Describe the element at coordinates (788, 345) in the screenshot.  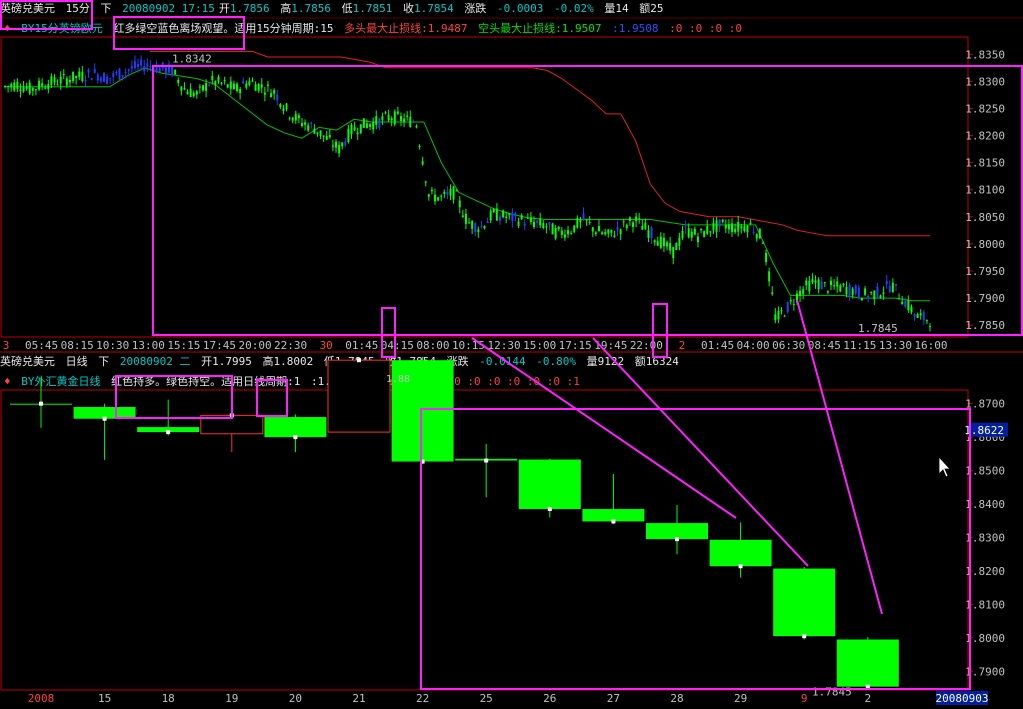
I see `time-axis-label: 06:30` at that location.